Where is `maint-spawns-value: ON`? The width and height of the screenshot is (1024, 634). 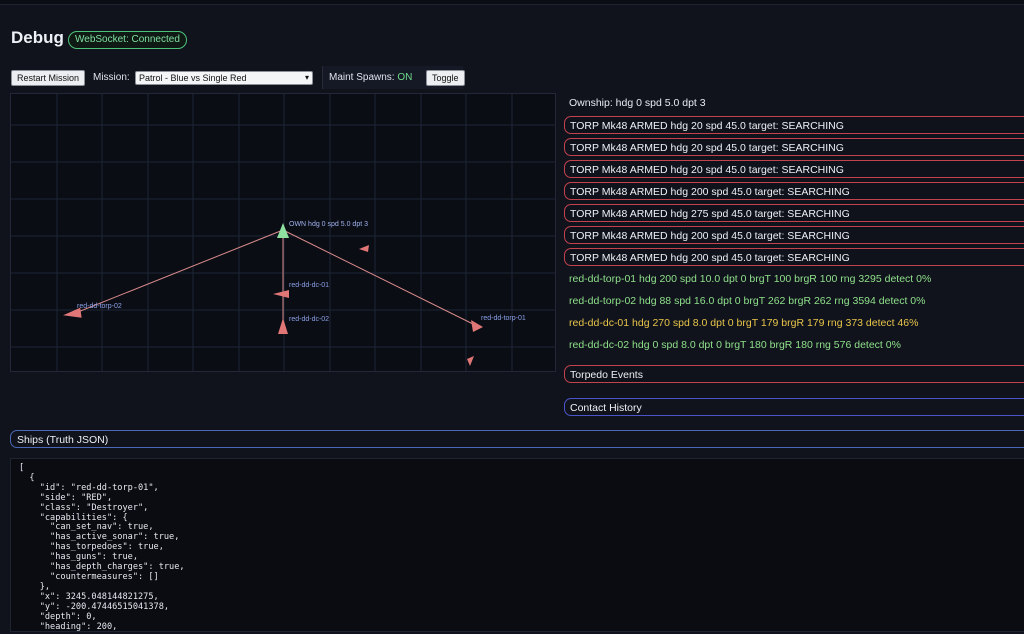 maint-spawns-value: ON is located at coordinates (405, 77).